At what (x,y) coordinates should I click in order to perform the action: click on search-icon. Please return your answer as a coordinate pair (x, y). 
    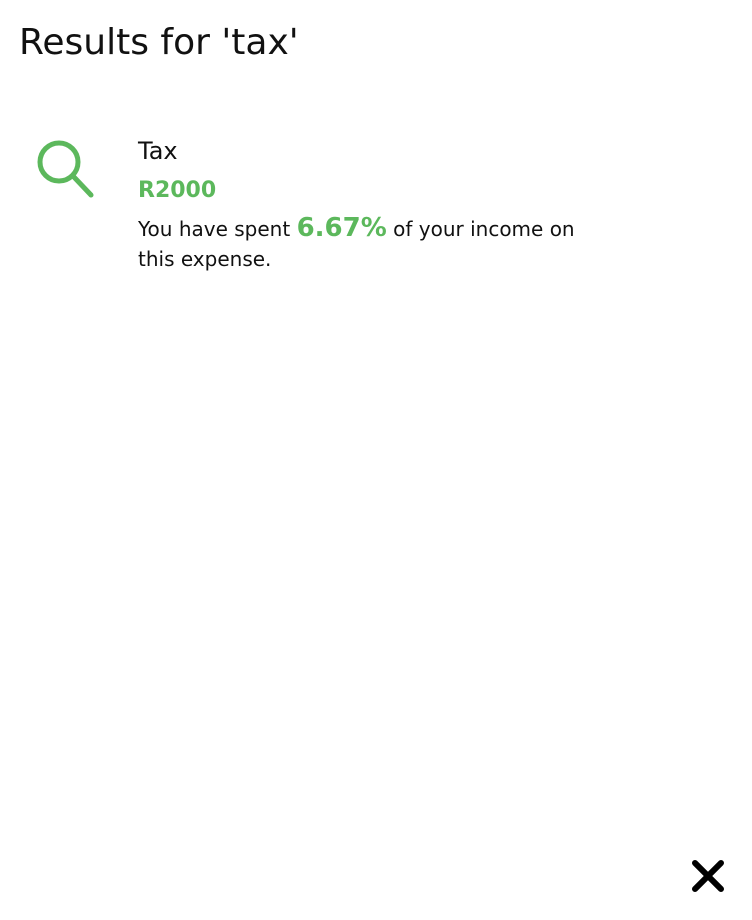
    Looking at the image, I should click on (66, 170).